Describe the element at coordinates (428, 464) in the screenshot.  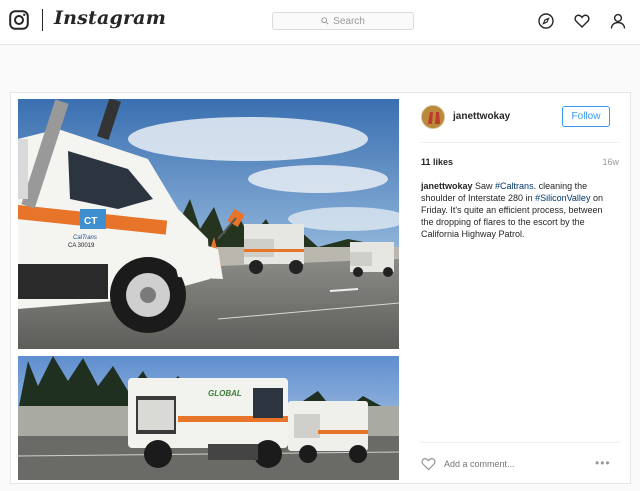
I see `like-heart-icon` at that location.